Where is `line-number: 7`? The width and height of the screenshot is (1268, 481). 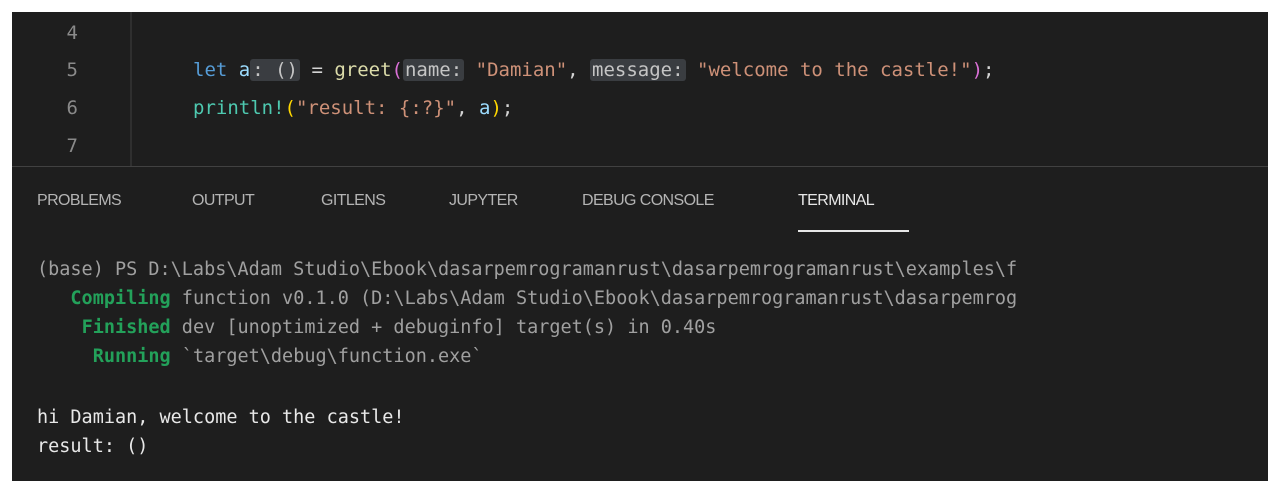
line-number: 7 is located at coordinates (72, 146).